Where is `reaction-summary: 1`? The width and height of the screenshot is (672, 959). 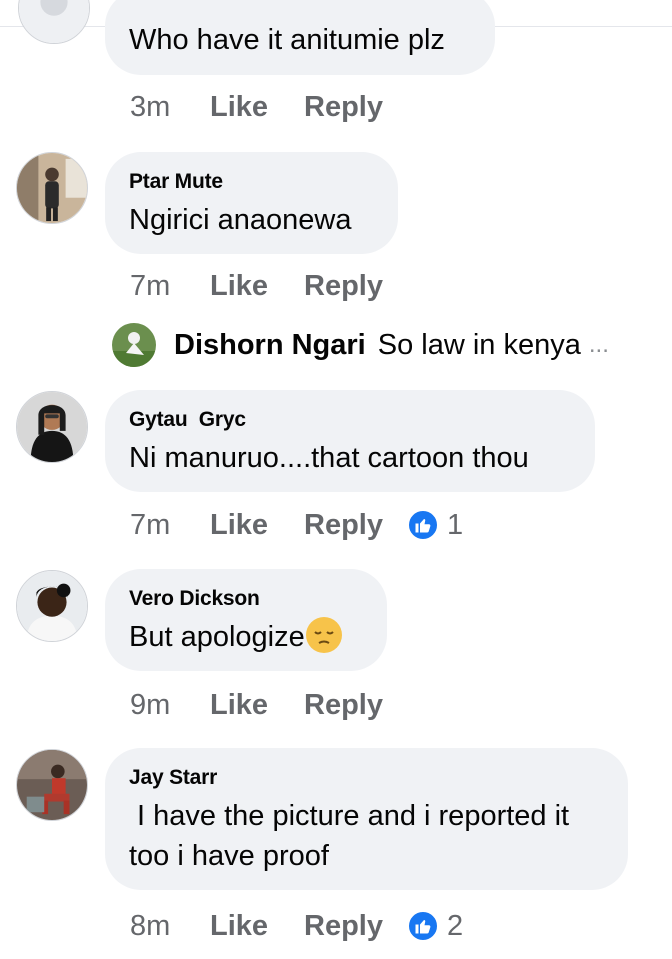 reaction-summary: 1 is located at coordinates (435, 525).